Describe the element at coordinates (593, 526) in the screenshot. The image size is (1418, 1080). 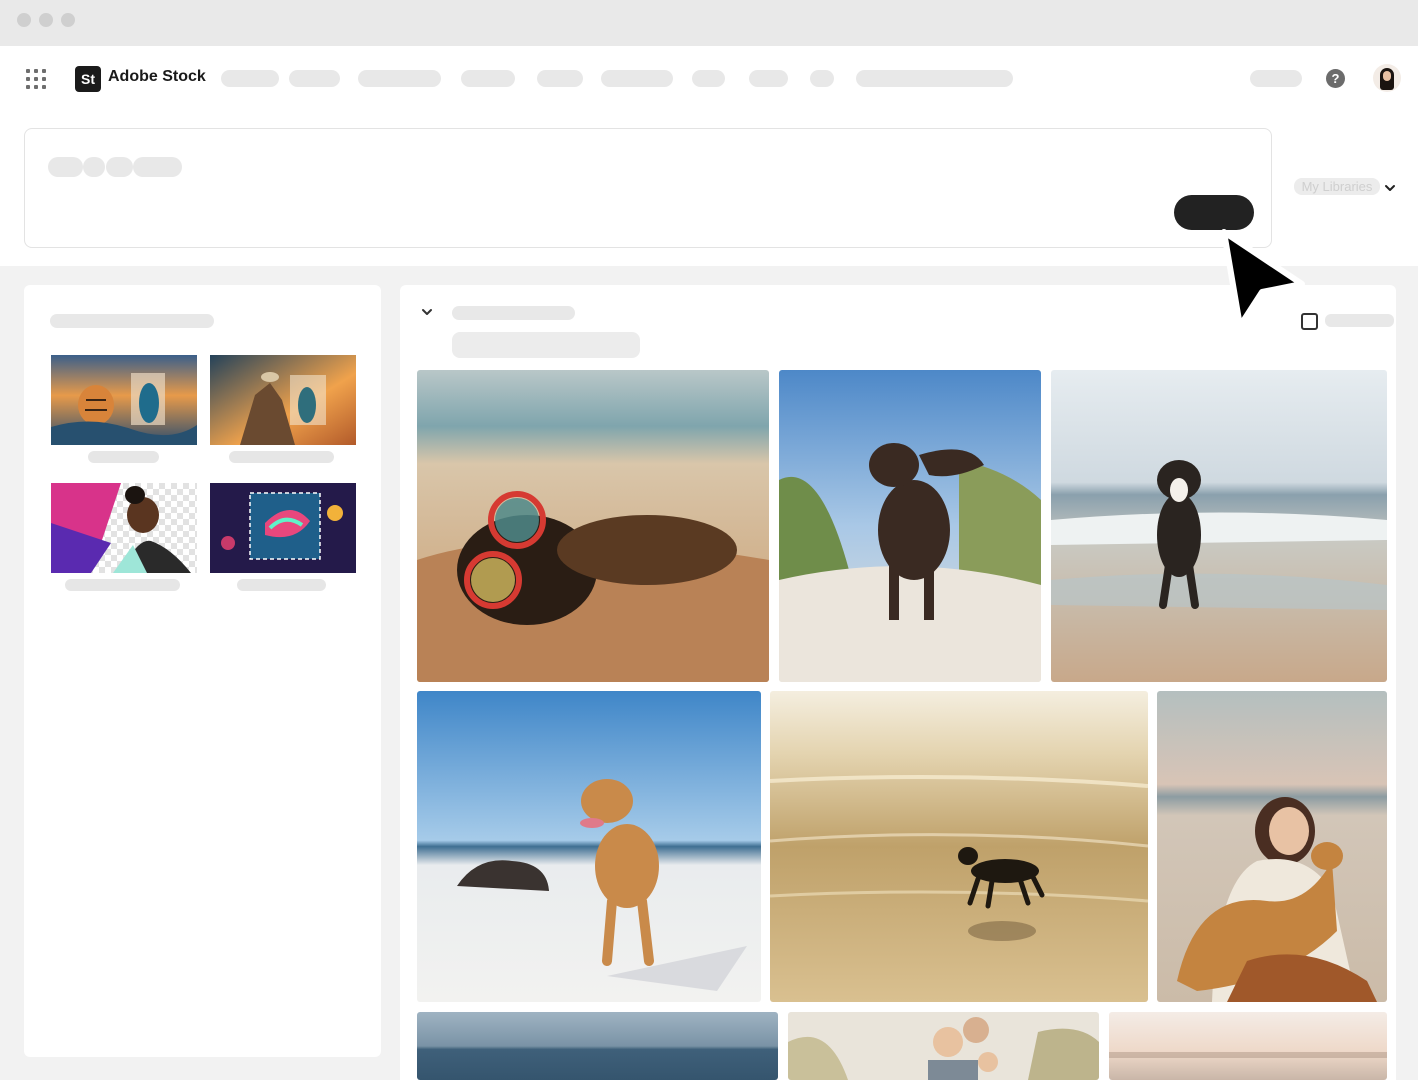
I see `photo-dachshund-sunglasses` at that location.